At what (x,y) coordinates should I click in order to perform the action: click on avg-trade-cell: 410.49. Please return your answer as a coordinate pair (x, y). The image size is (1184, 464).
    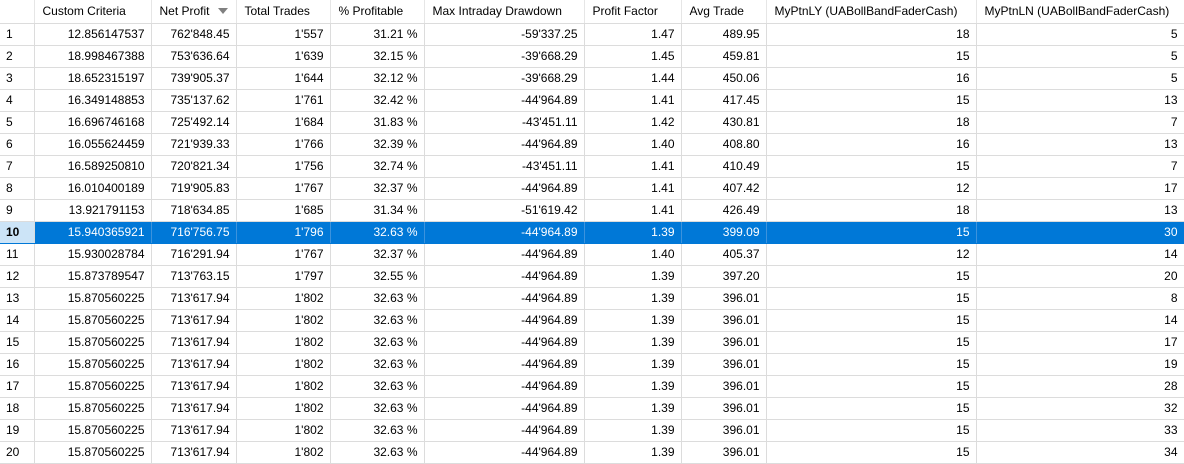
    Looking at the image, I should click on (724, 166).